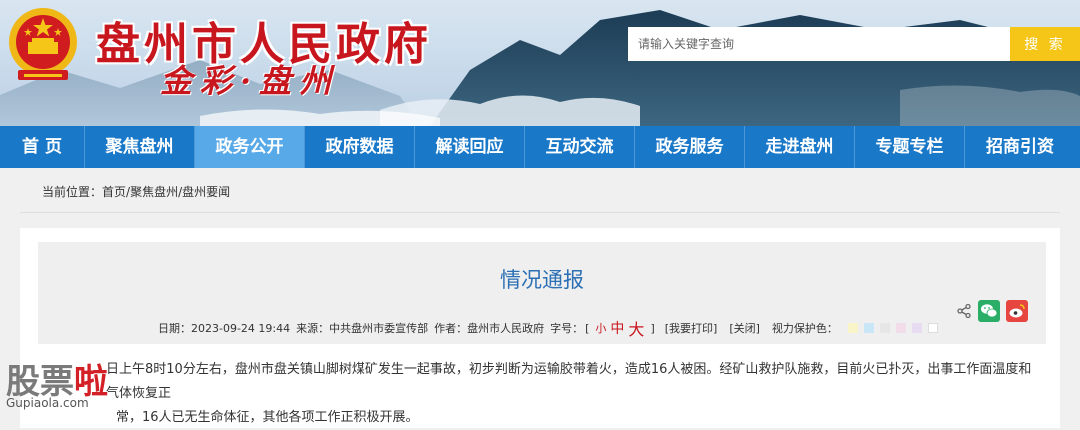 This screenshot has width=1080, height=430. I want to click on watermark-logo: 股票啦 Gupiaola.com, so click(61, 384).